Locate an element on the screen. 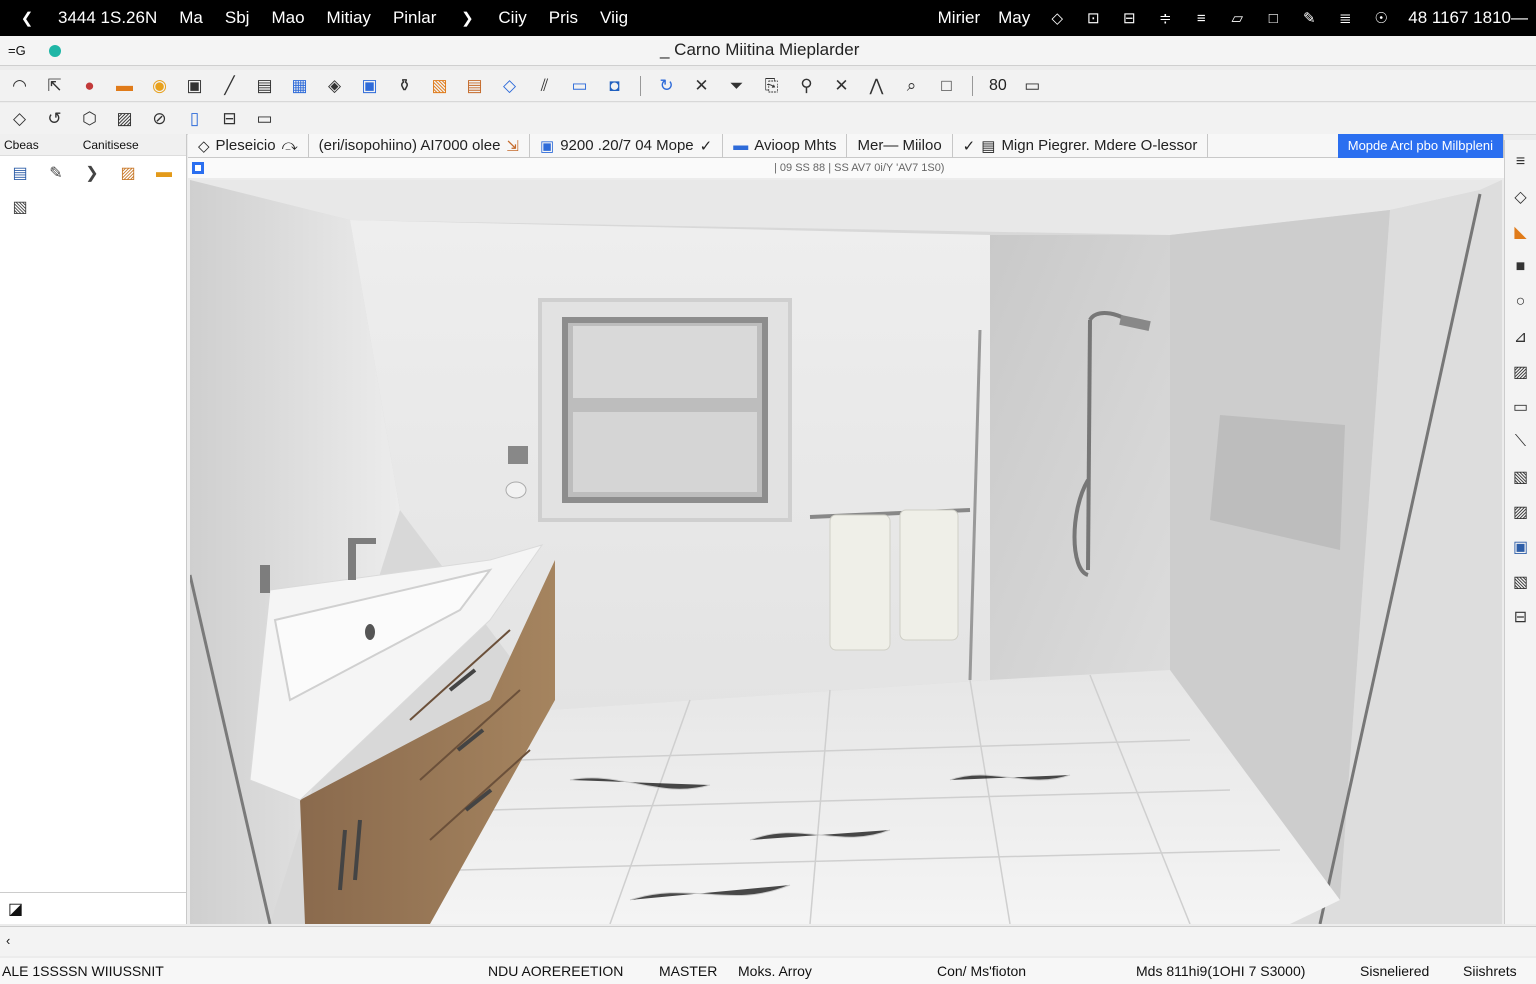 The image size is (1536, 984). menu-item-6: Ciiy is located at coordinates (512, 18).